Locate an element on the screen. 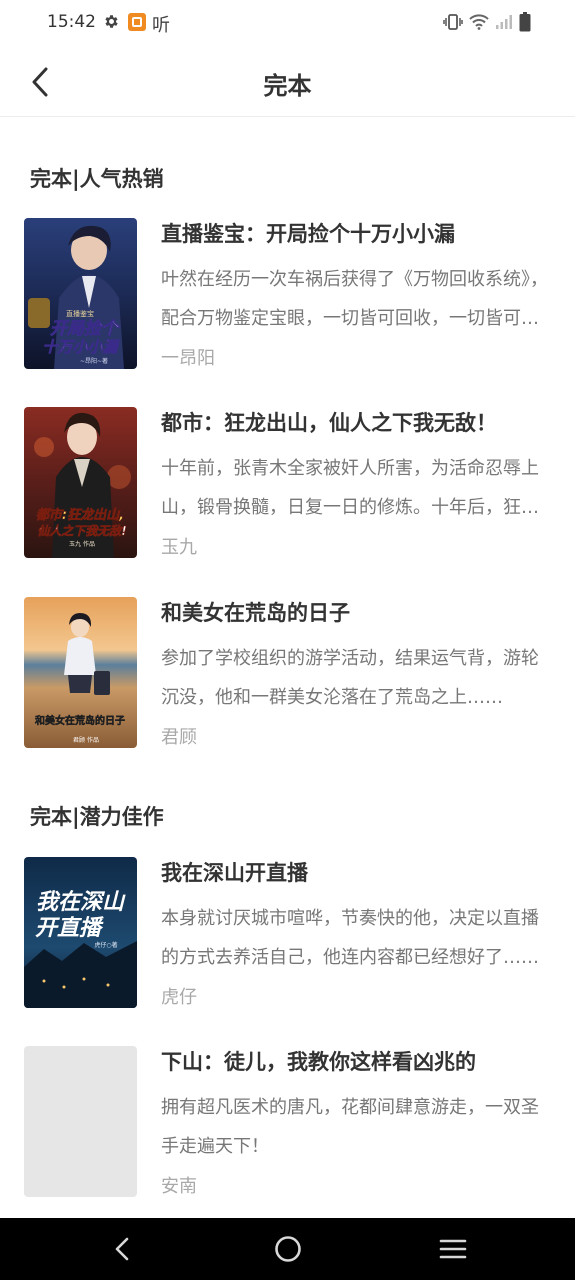 Image resolution: width=575 pixels, height=1280 pixels. cover-text-main1: 都市:狂龙出山, is located at coordinates (80, 515).